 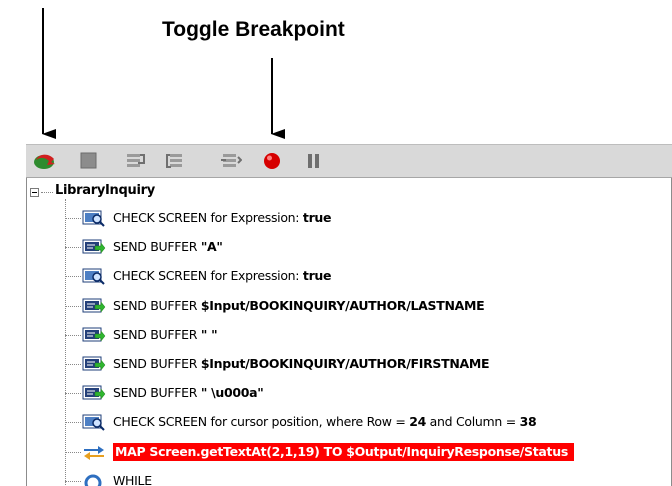 I want to click on pause-icon, so click(x=314, y=161).